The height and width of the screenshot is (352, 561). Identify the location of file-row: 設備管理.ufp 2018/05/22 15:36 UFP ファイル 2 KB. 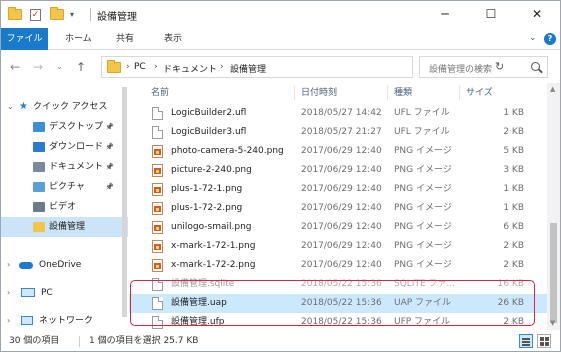
(338, 322).